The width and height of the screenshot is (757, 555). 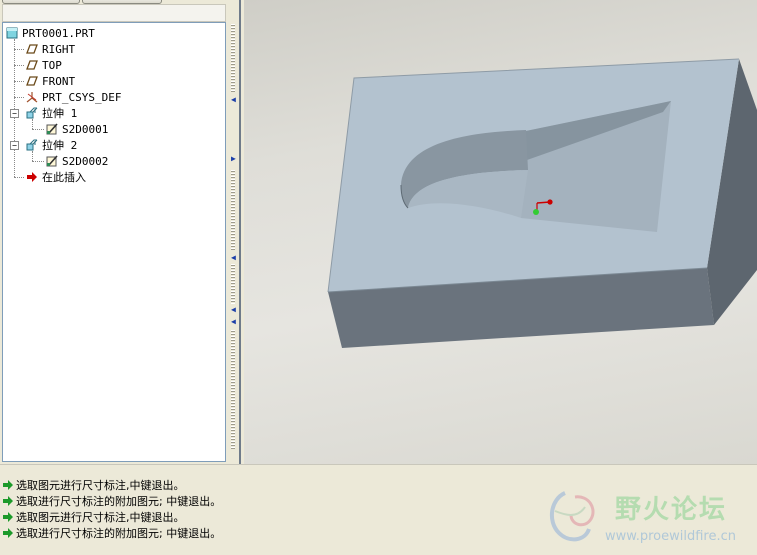 I want to click on expand-toggle-extrude-2: −, so click(x=14, y=145).